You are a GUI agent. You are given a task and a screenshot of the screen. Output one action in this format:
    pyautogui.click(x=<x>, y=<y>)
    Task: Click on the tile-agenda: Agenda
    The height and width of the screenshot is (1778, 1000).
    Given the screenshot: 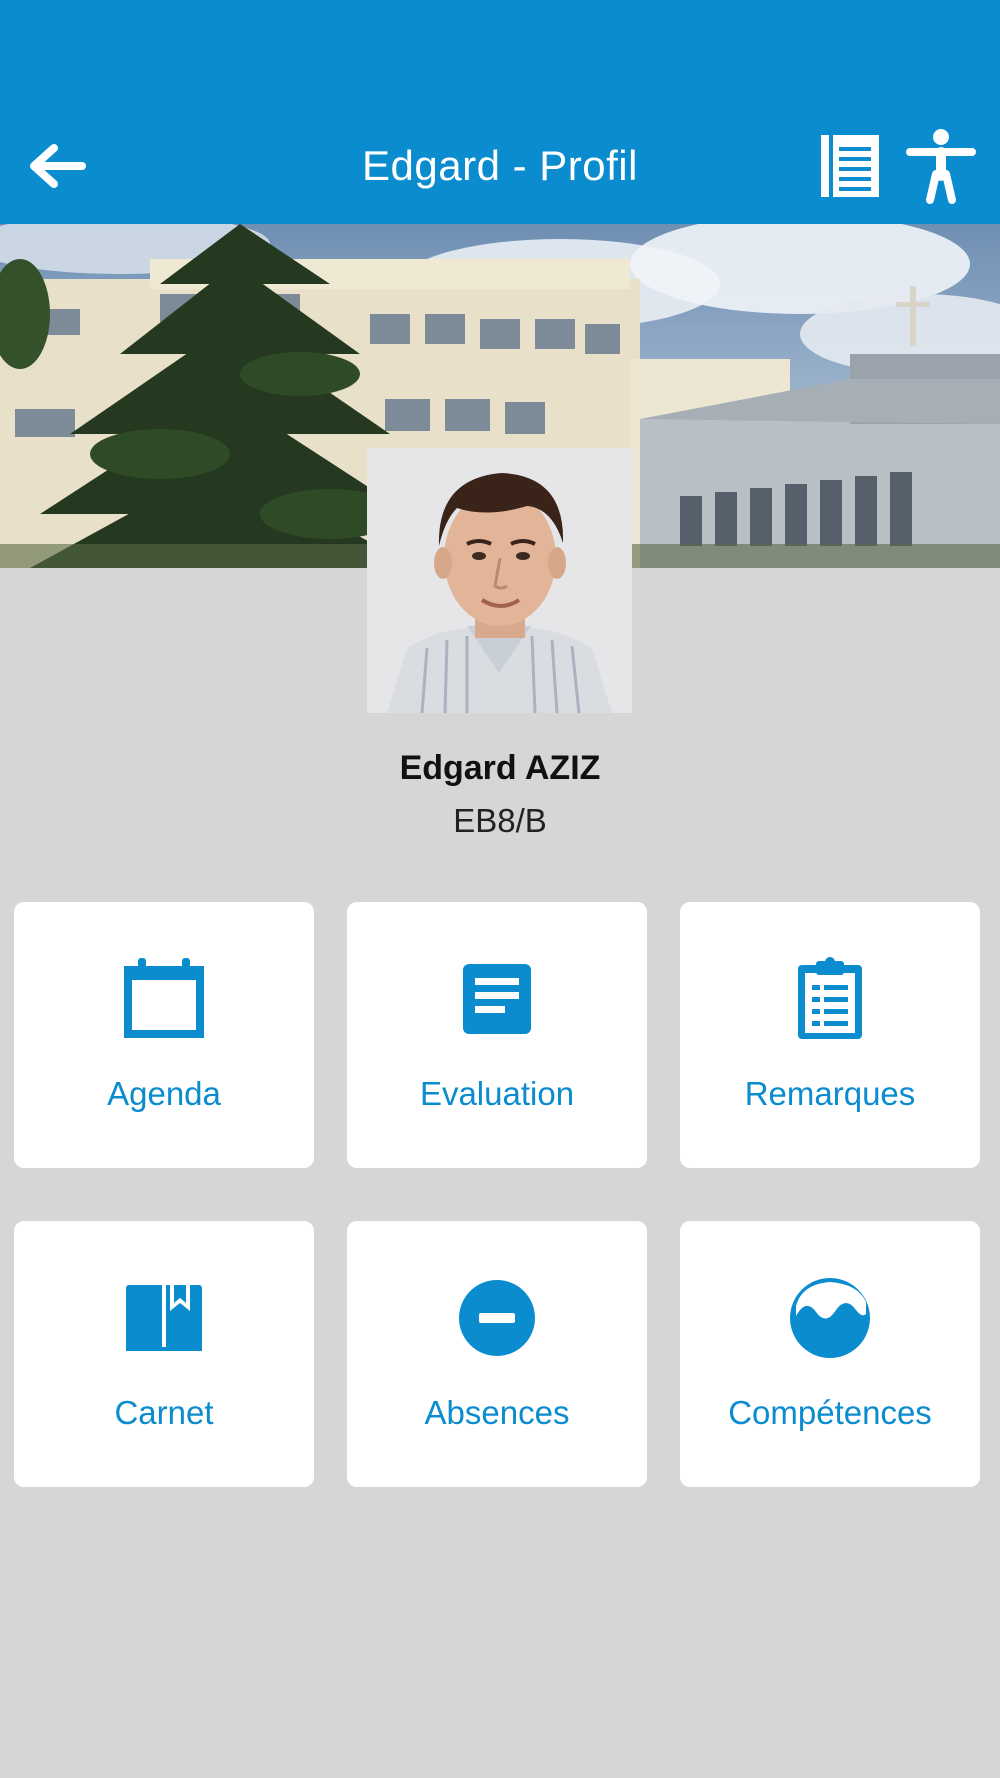 What is the action you would take?
    pyautogui.click(x=164, y=1035)
    